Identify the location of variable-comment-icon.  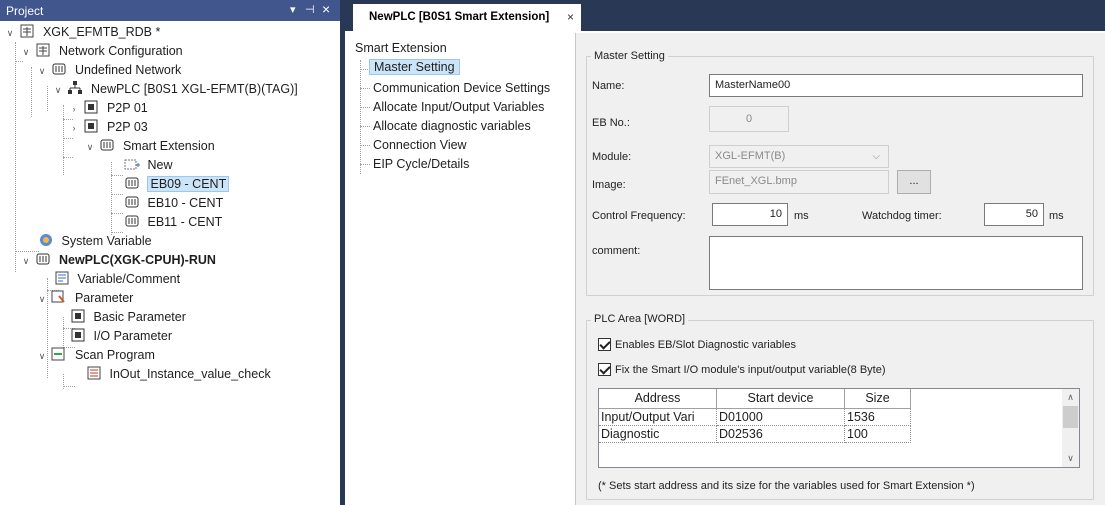
(62, 278).